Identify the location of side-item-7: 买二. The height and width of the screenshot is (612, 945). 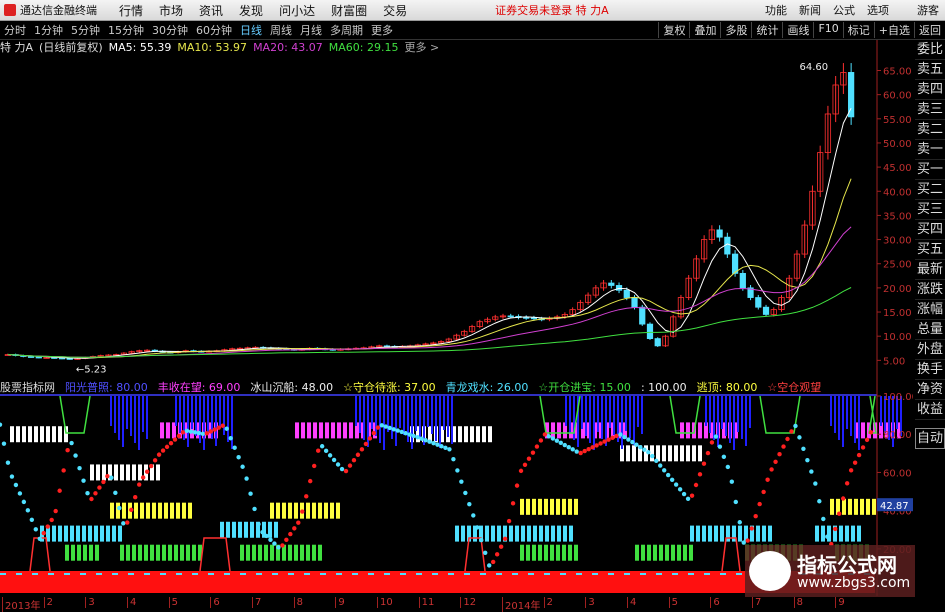
(930, 190).